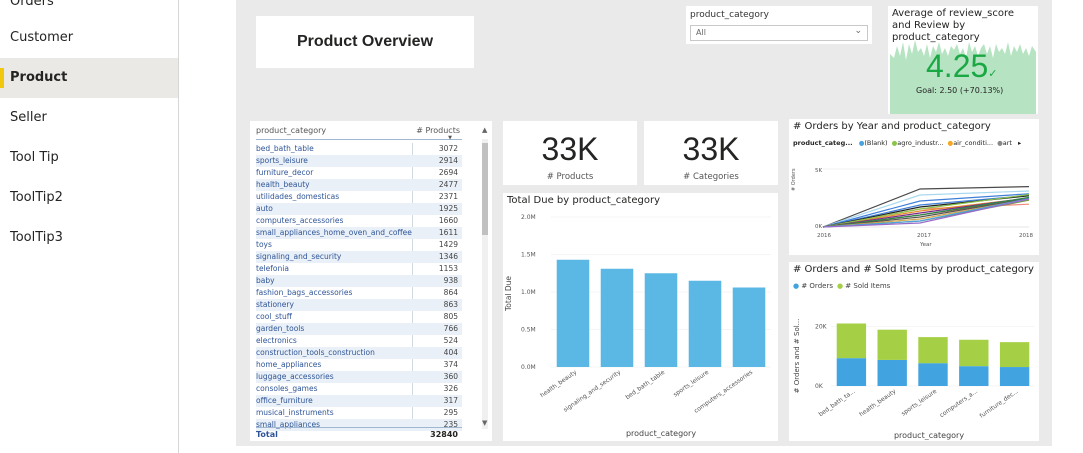 This screenshot has width=1083, height=453. Describe the element at coordinates (573, 313) in the screenshot. I see `bar-health_beauty` at that location.